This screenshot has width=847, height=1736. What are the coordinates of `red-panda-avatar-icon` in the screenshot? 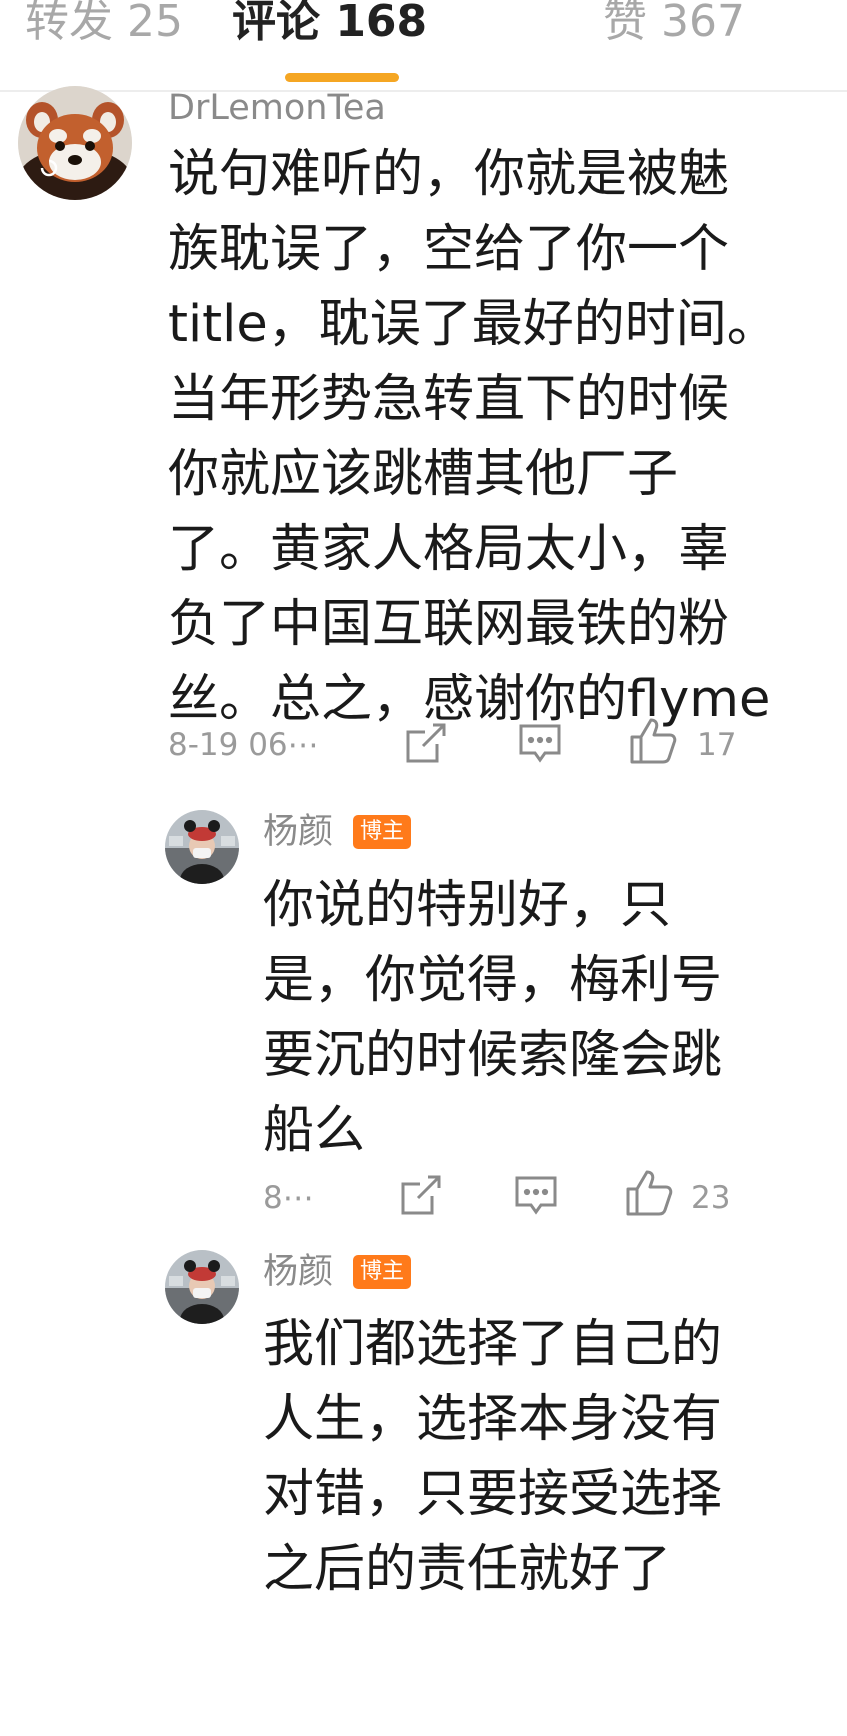 It's located at (75, 143).